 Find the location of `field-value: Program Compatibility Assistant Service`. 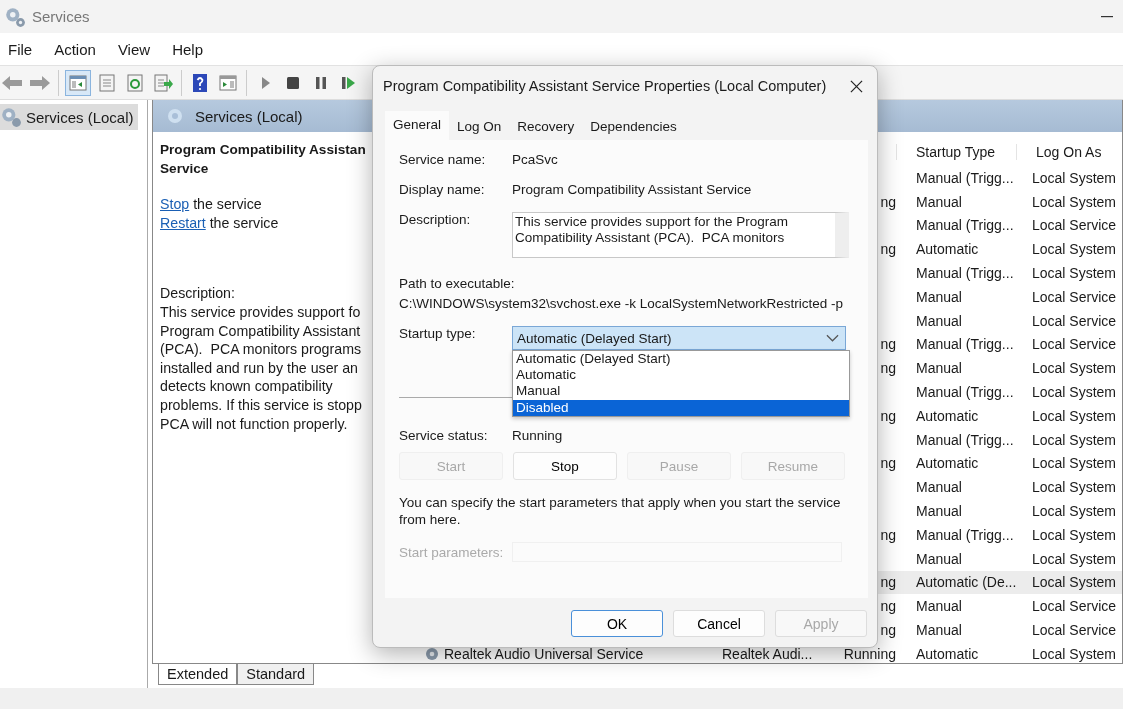

field-value: Program Compatibility Assistant Service is located at coordinates (632, 189).